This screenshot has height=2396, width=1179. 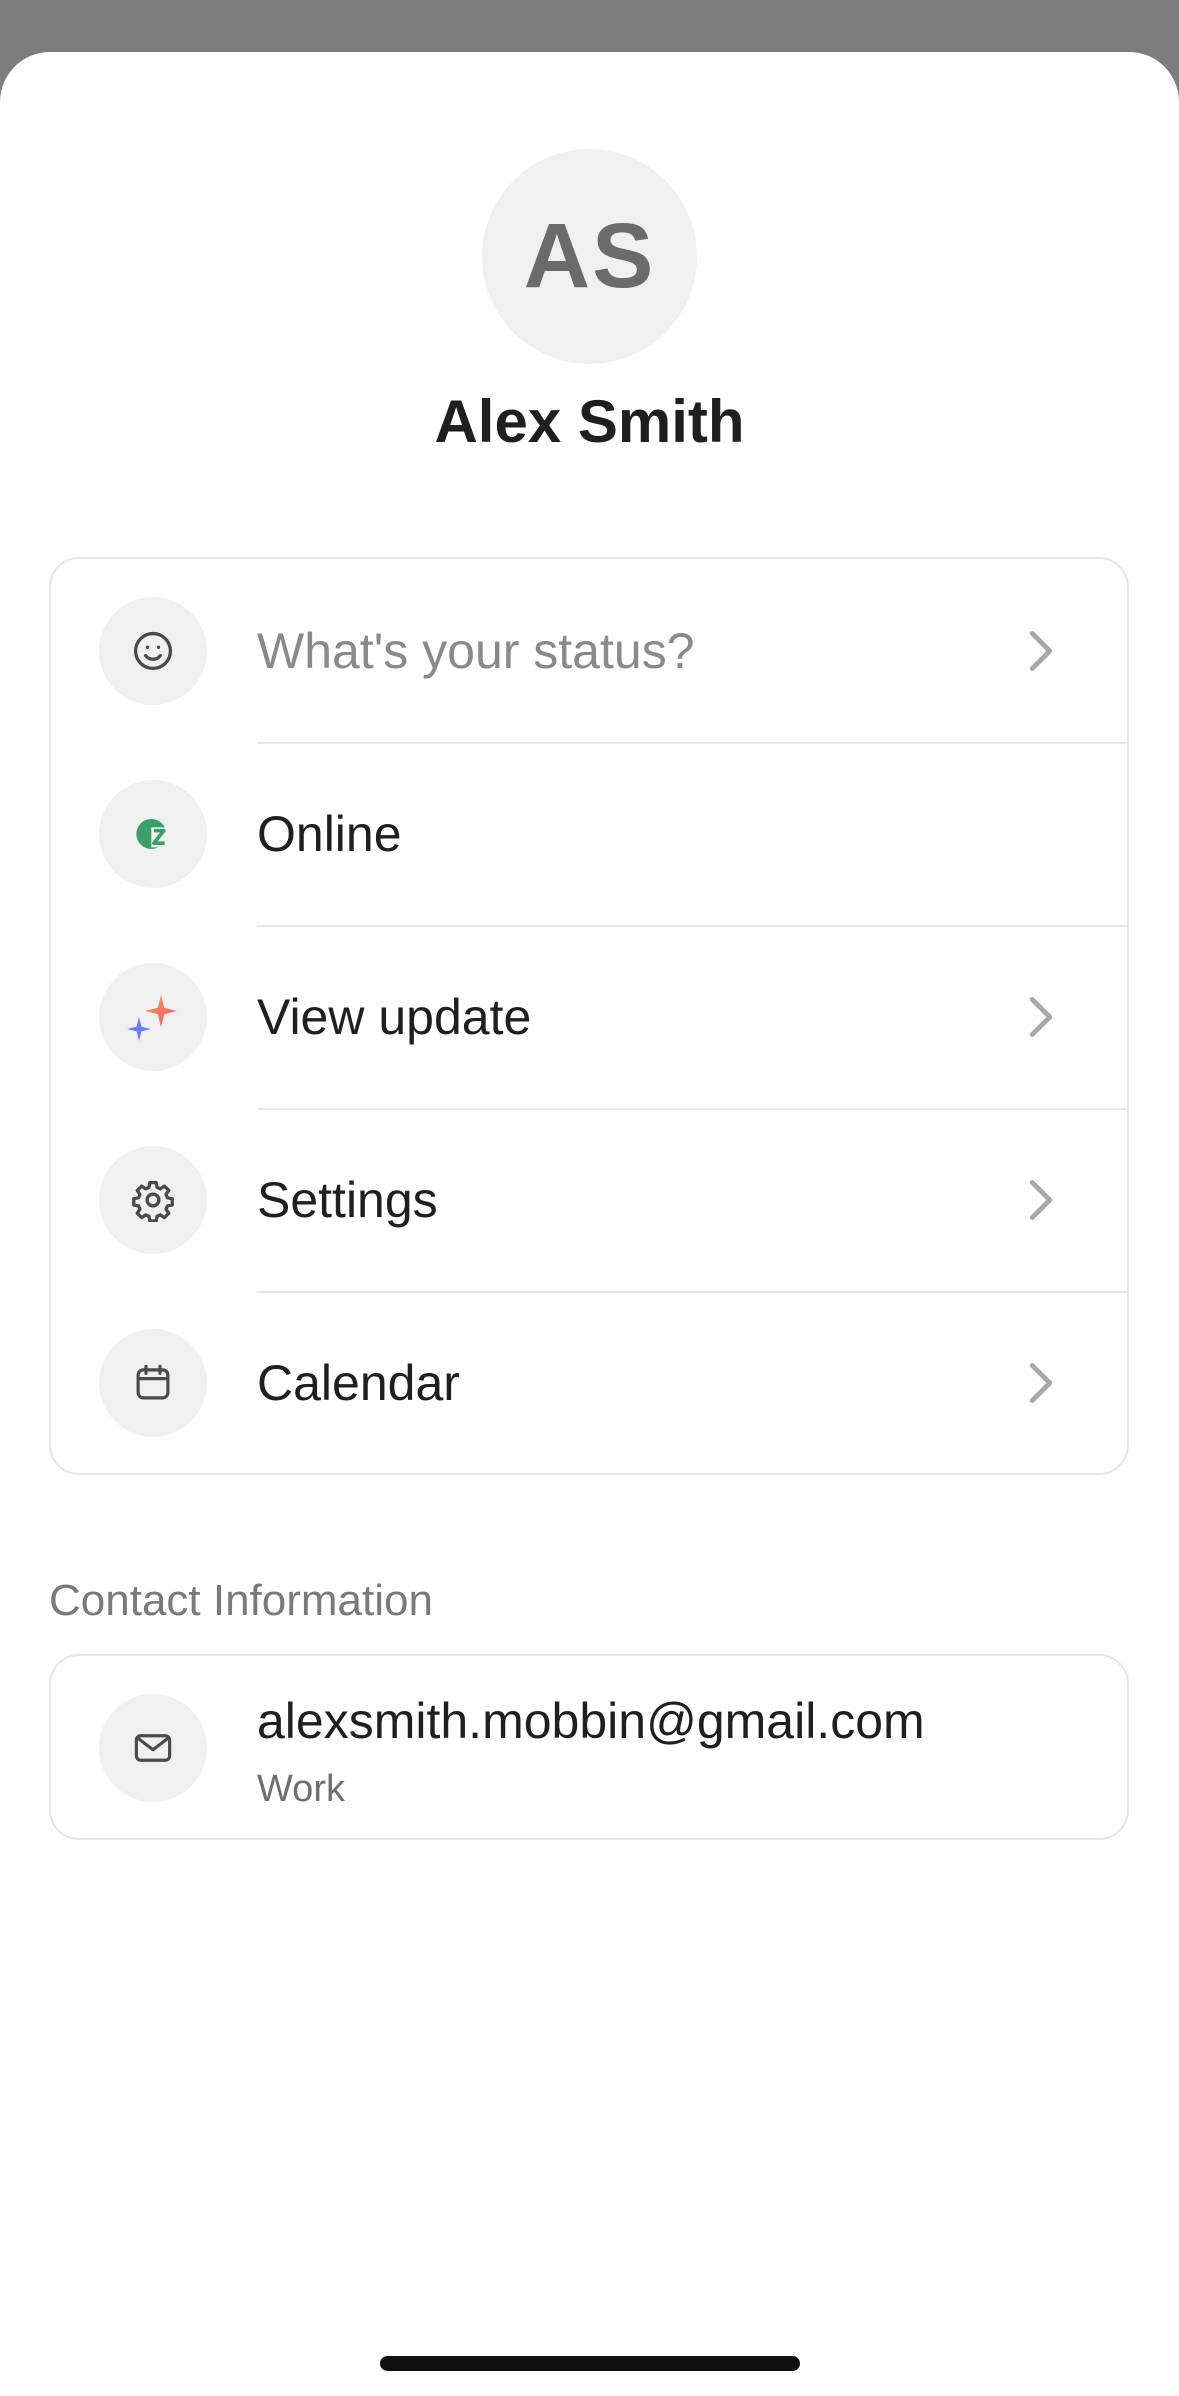 What do you see at coordinates (591, 1721) in the screenshot?
I see `email-address: alexsmith.mobbin@gmail.com` at bounding box center [591, 1721].